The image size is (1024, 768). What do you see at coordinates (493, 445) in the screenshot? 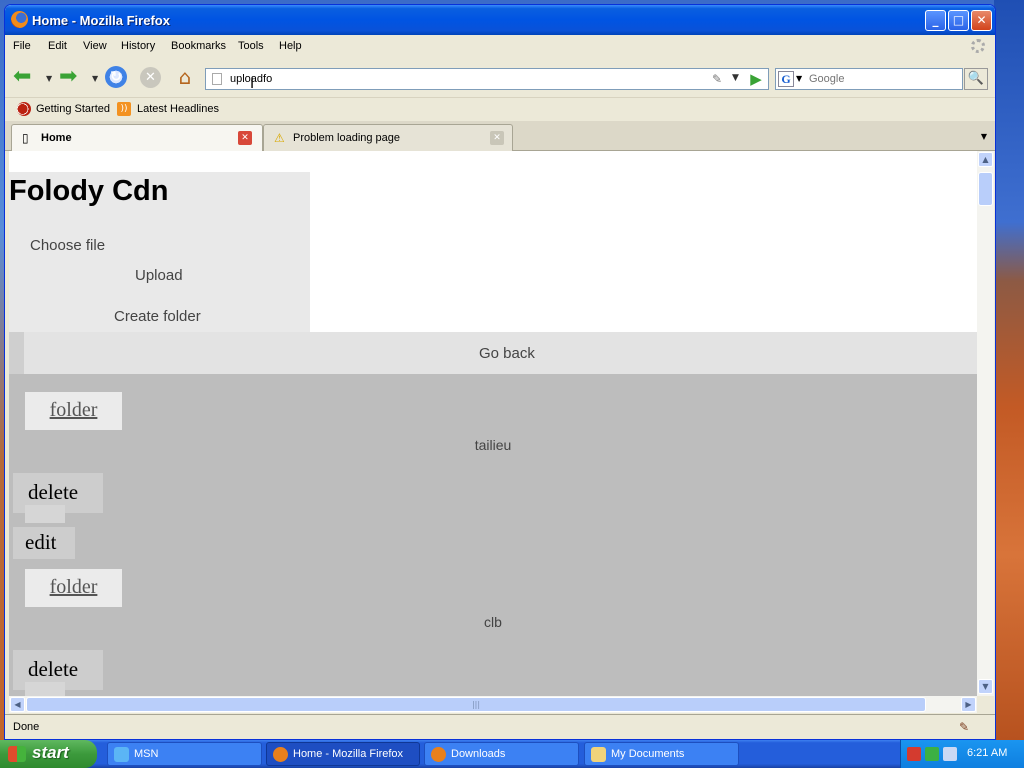
I see `folder-name: tailieu` at bounding box center [493, 445].